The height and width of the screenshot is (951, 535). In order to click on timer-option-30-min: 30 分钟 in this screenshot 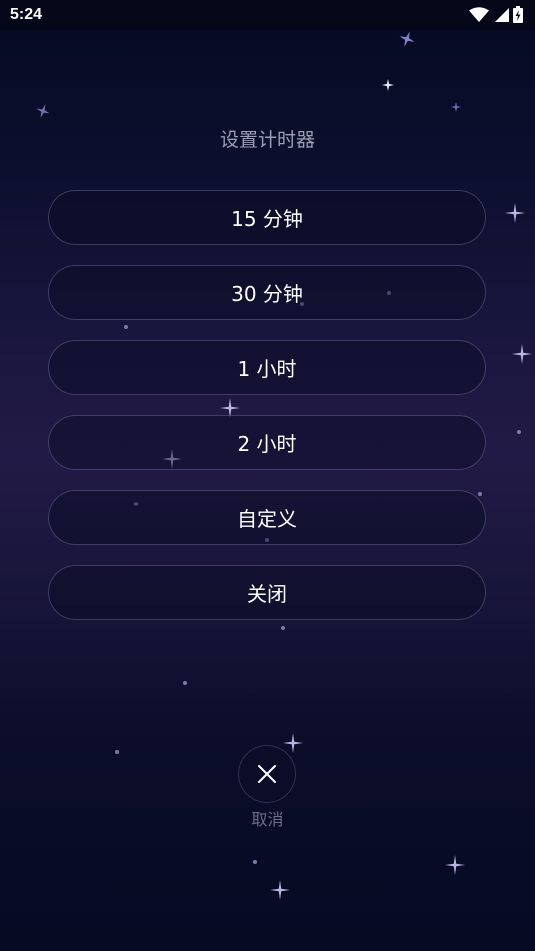, I will do `click(267, 292)`.